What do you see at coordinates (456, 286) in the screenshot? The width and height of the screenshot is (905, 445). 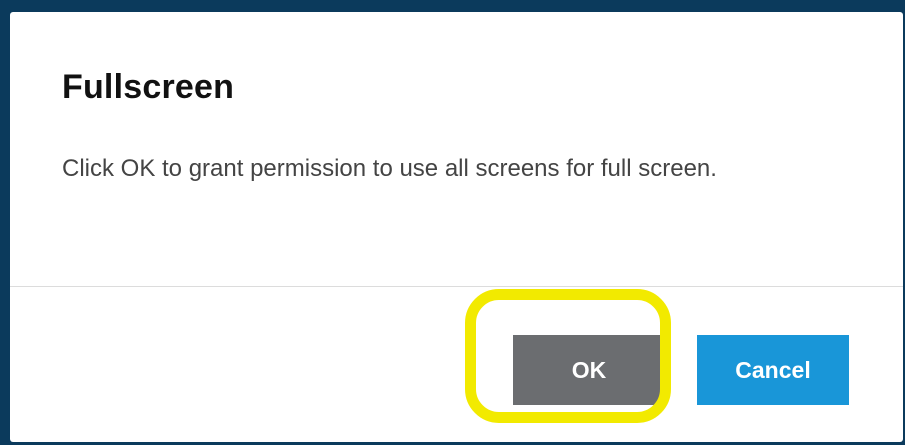 I see `dialog-divider` at bounding box center [456, 286].